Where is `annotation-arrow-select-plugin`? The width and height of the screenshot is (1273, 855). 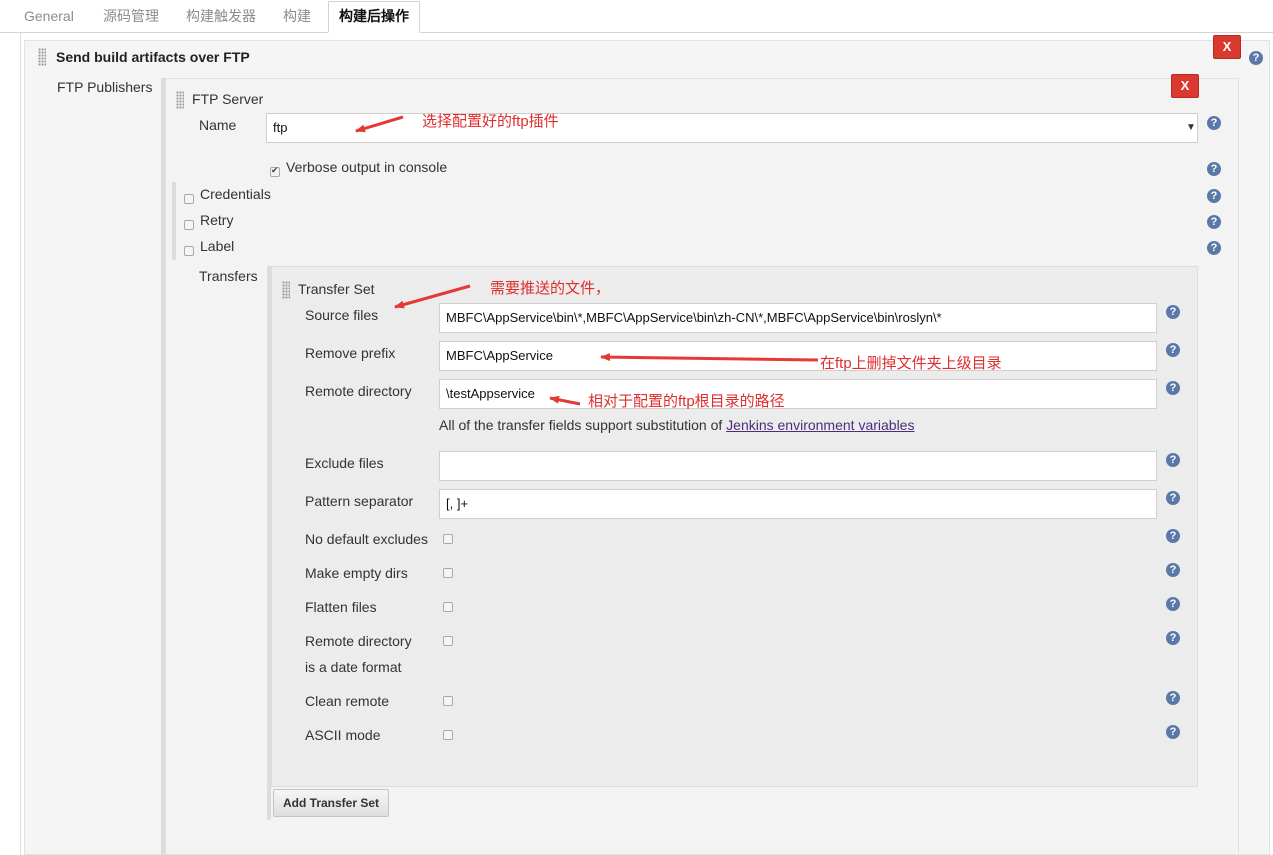
annotation-arrow-select-plugin is located at coordinates (379, 124).